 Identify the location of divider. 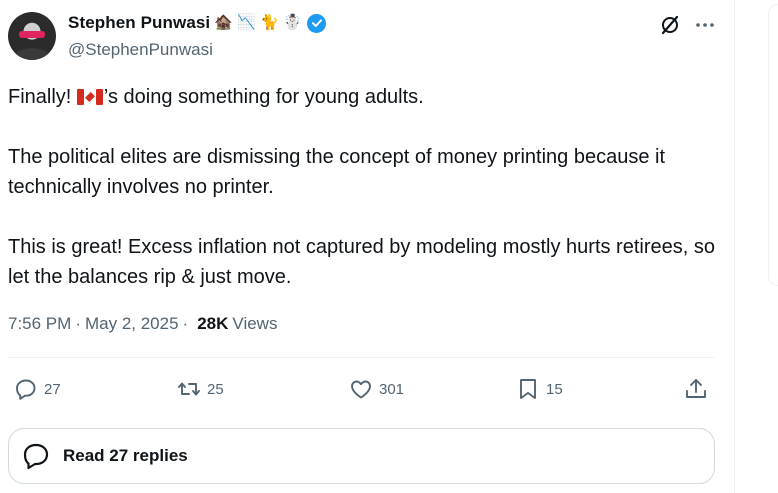
(361, 357).